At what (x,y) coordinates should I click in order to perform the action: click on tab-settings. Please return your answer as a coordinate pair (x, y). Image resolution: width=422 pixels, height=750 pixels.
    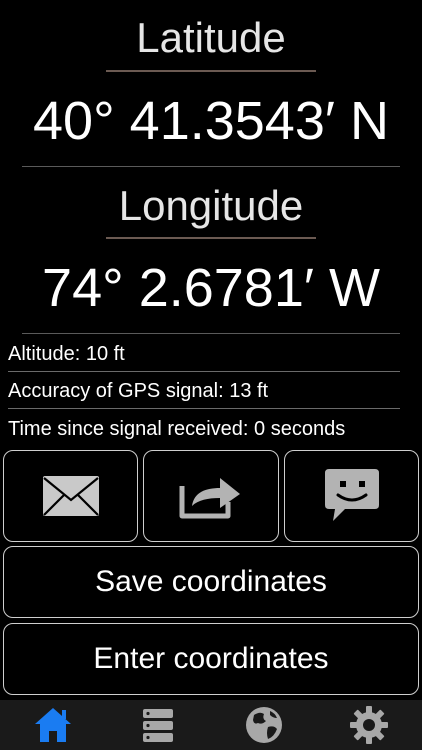
    Looking at the image, I should click on (369, 725).